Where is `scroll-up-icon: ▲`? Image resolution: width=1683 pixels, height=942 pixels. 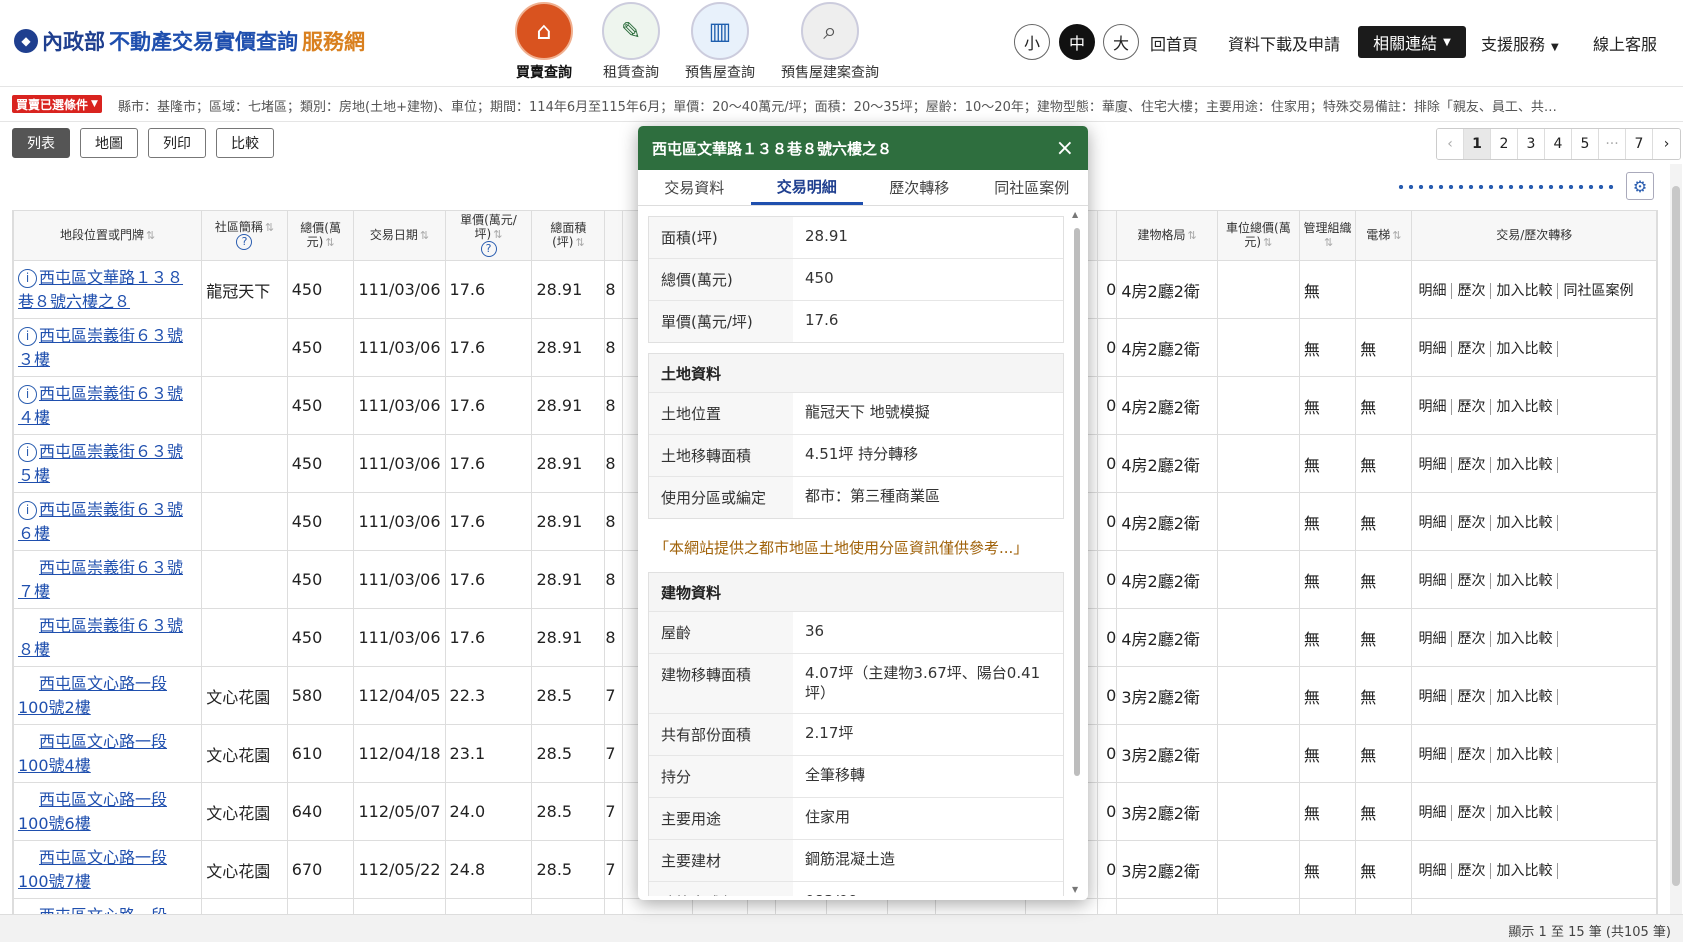
scroll-up-icon: ▲ is located at coordinates (1075, 214).